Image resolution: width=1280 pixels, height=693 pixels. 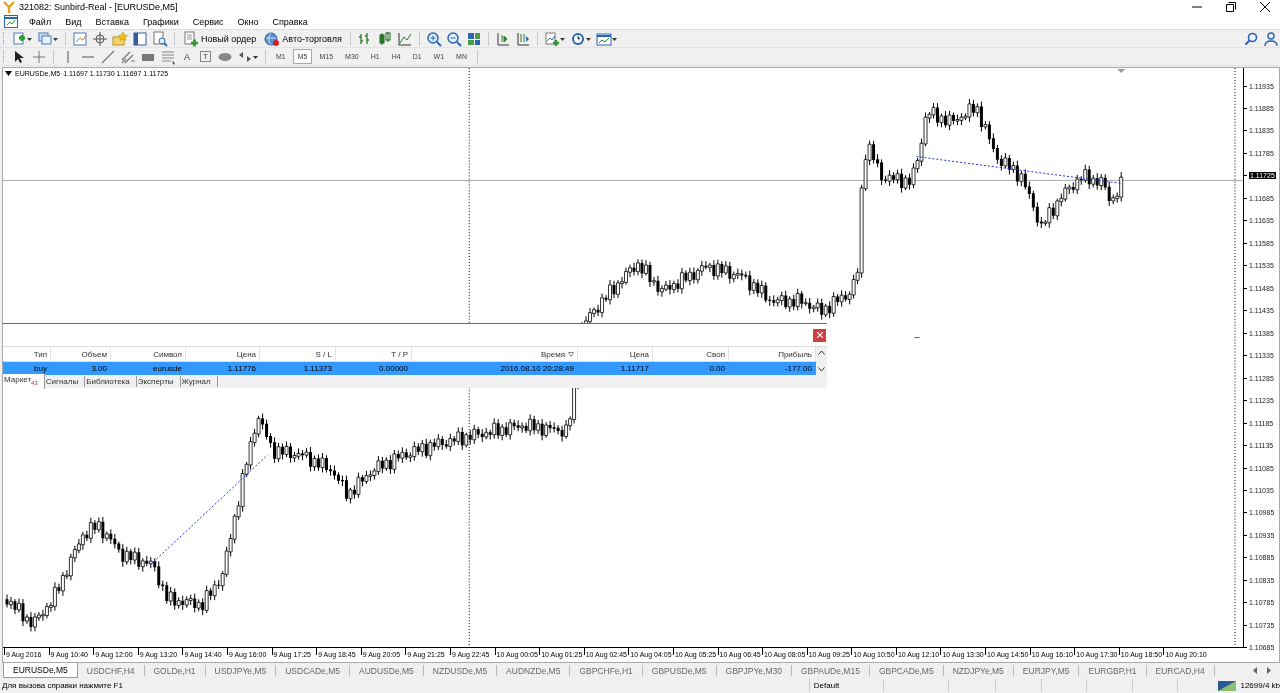 I want to click on menu-item: Графики, so click(x=160, y=21).